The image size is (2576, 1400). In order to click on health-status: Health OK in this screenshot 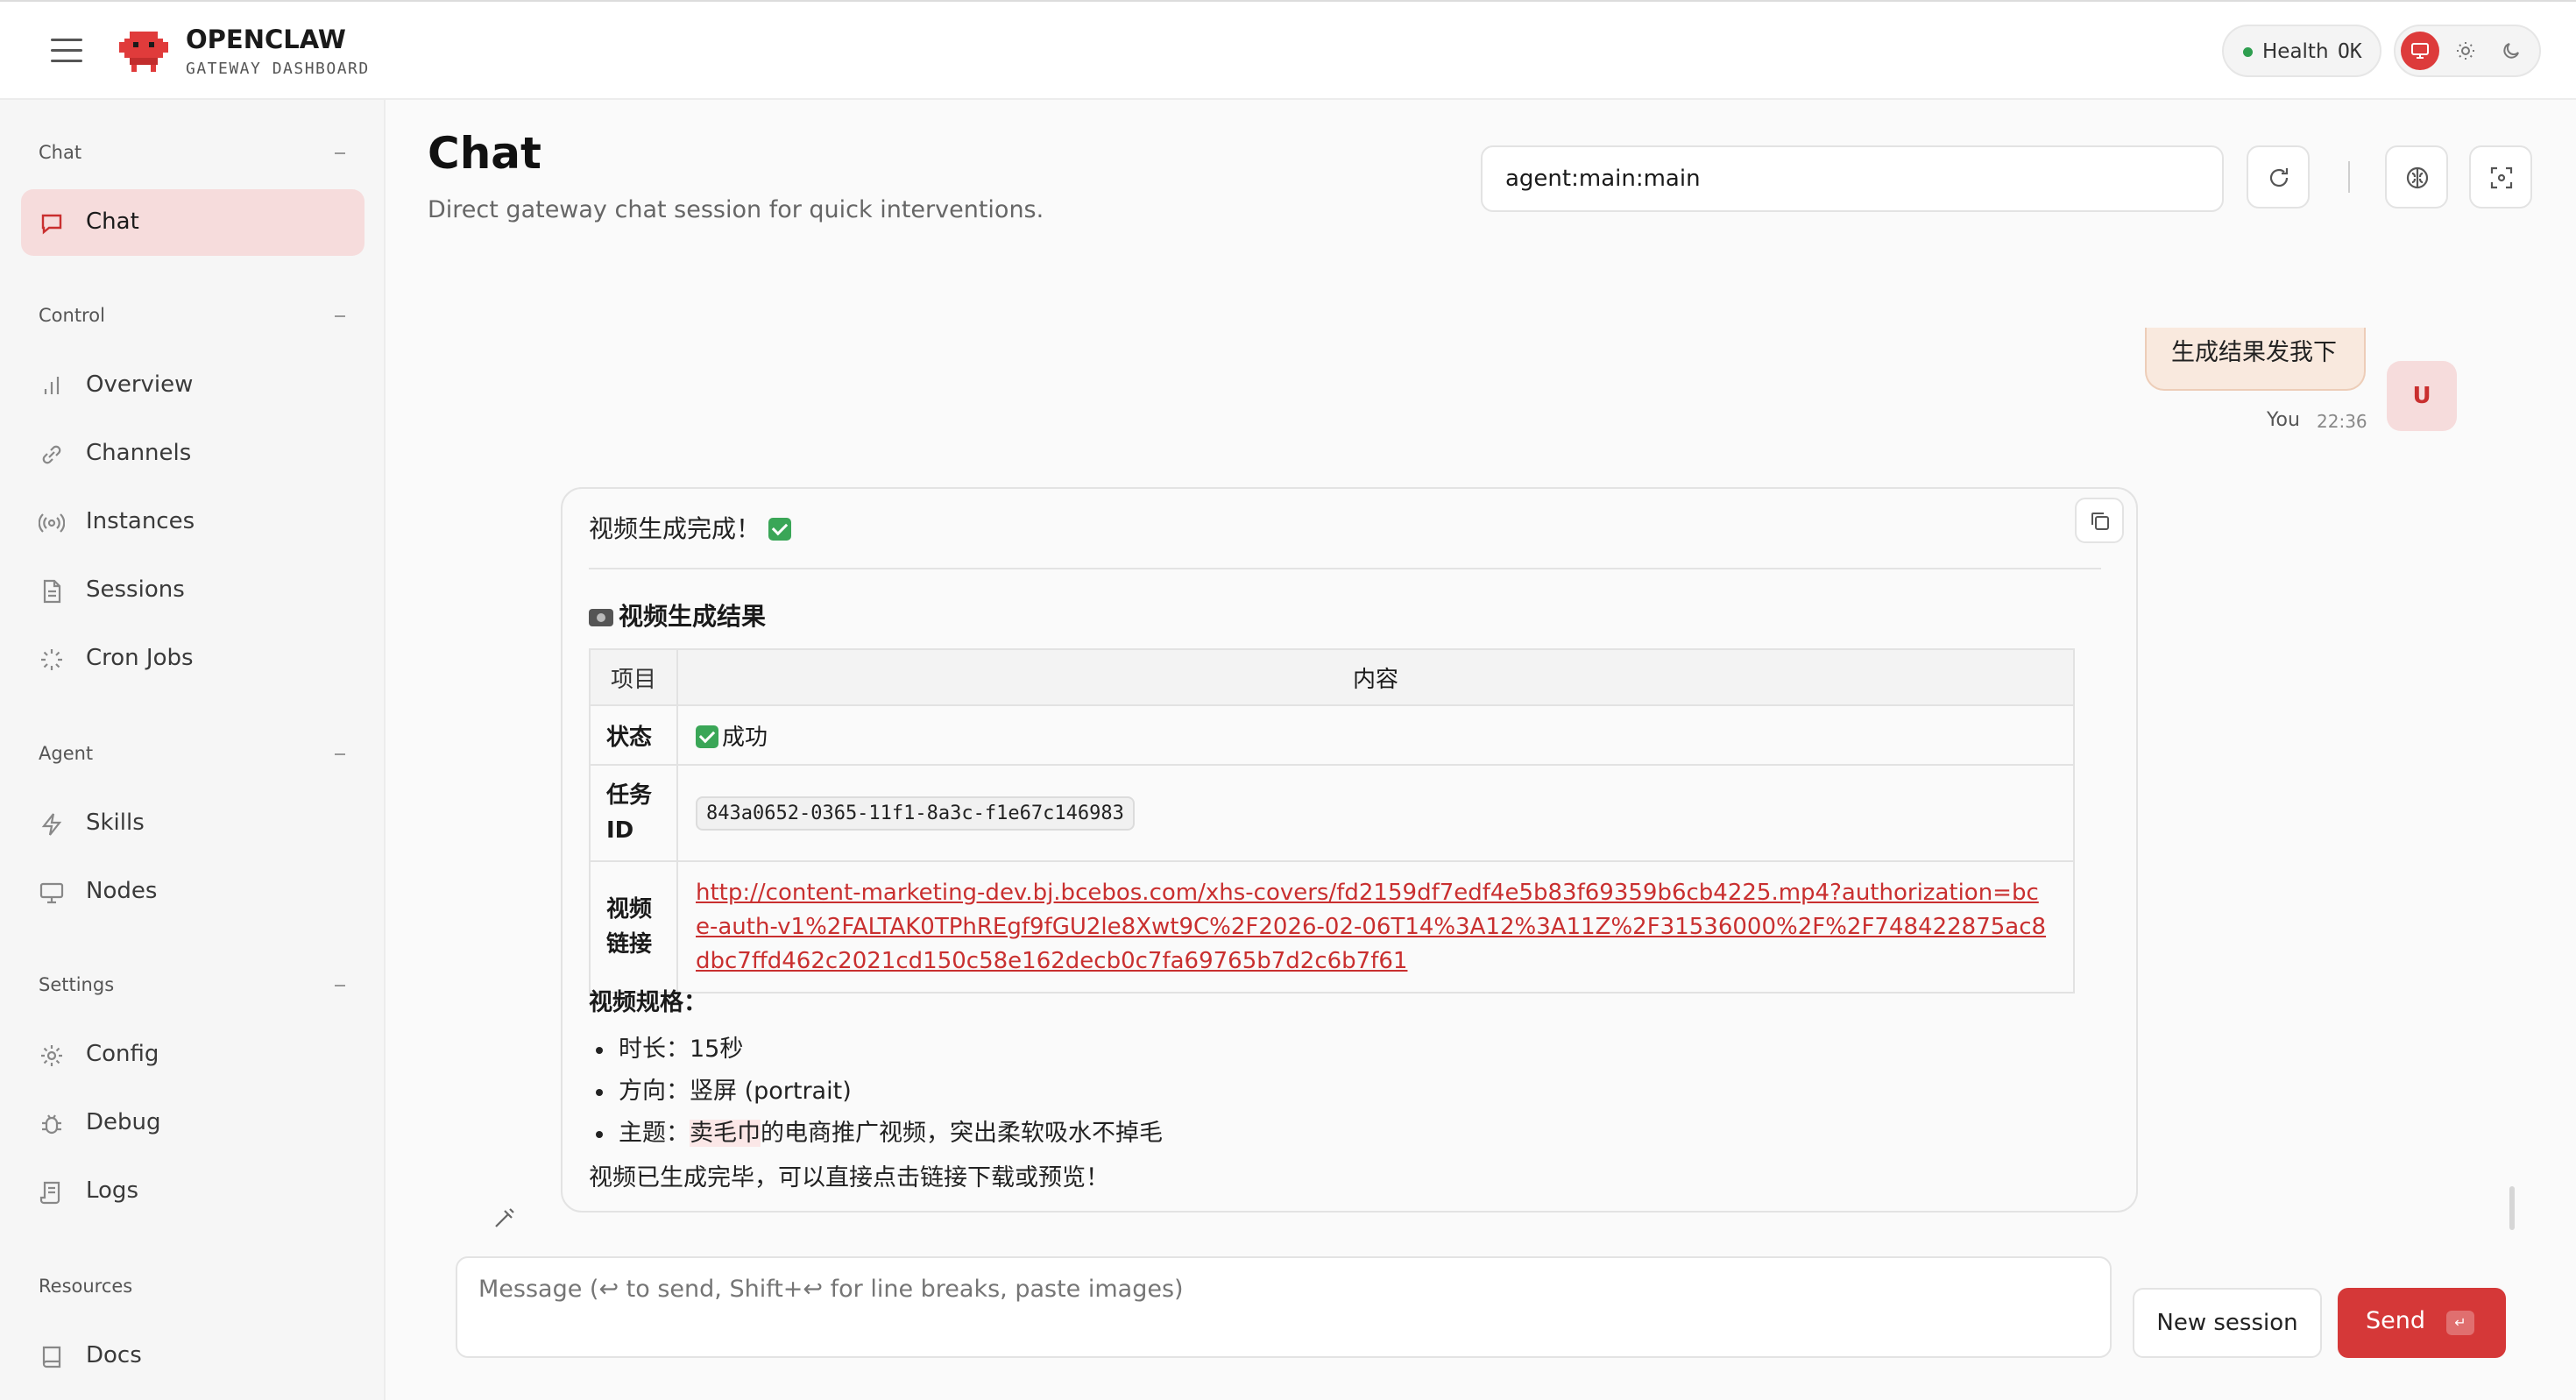, I will do `click(2301, 51)`.